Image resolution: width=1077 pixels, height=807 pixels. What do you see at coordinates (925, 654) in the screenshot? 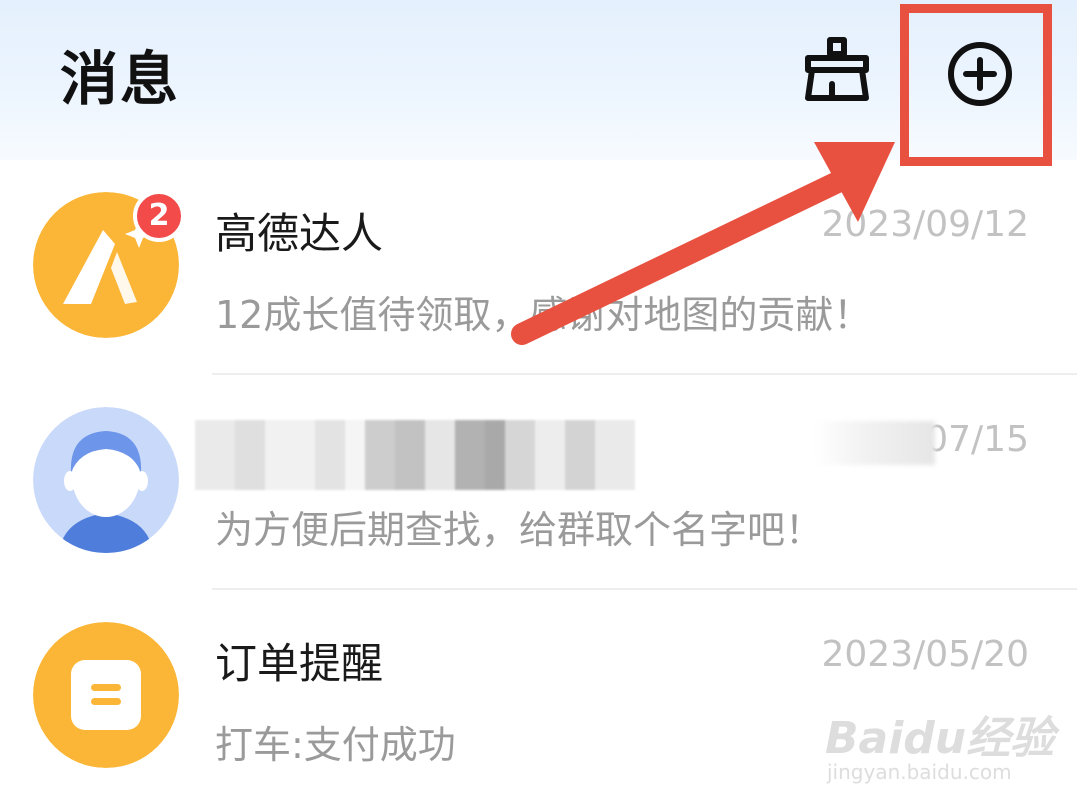
I see `conversation-date: 2023/05/20` at bounding box center [925, 654].